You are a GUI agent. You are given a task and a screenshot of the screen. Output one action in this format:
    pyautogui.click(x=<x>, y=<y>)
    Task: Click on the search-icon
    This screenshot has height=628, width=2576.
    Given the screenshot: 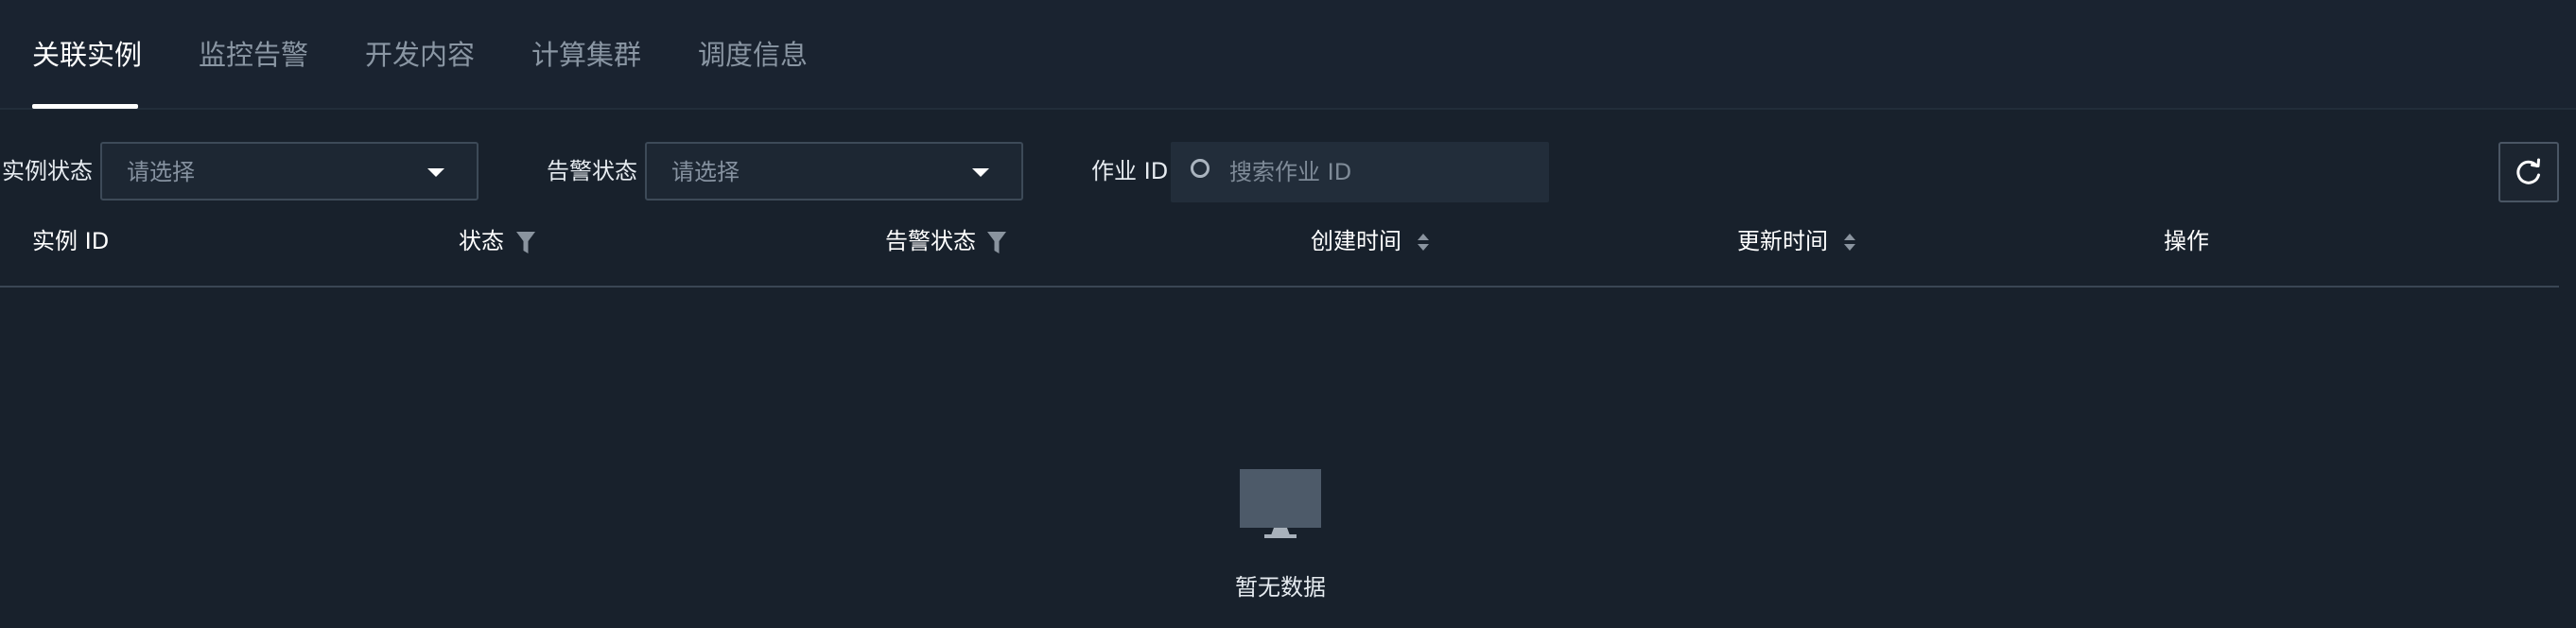 What is the action you would take?
    pyautogui.click(x=1200, y=168)
    